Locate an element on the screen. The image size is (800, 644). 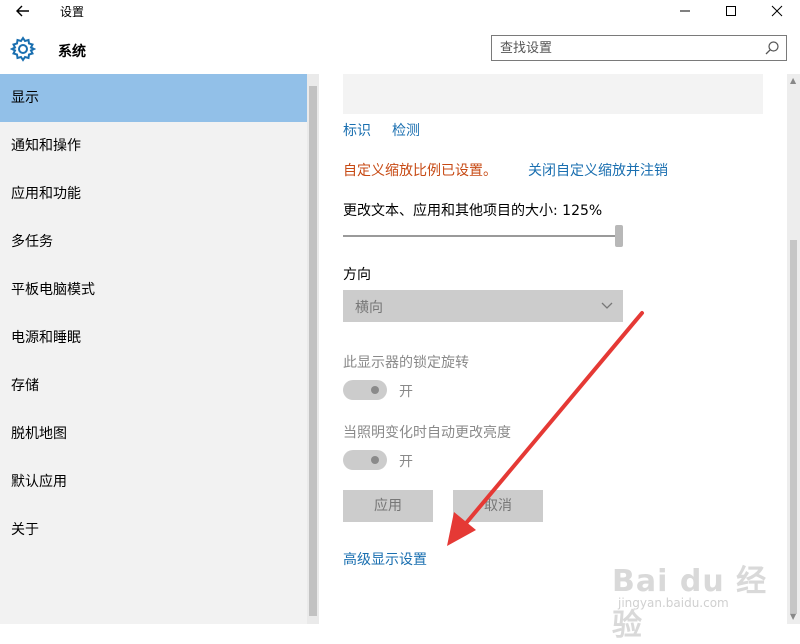
auto-brightness-label: 当照明变化时自动更改亮度 is located at coordinates (427, 433).